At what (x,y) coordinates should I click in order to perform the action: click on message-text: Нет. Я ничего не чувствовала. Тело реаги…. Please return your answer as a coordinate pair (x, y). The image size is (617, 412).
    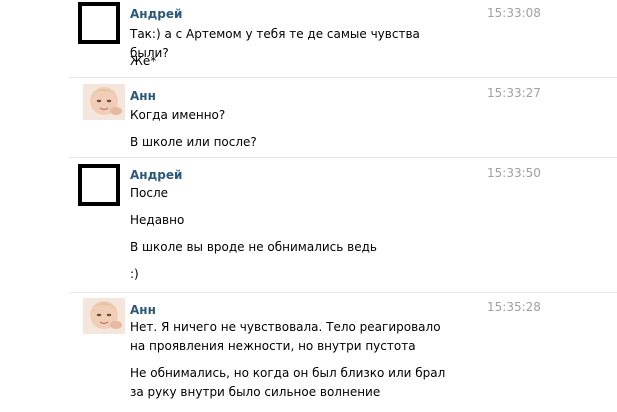
    Looking at the image, I should click on (285, 336).